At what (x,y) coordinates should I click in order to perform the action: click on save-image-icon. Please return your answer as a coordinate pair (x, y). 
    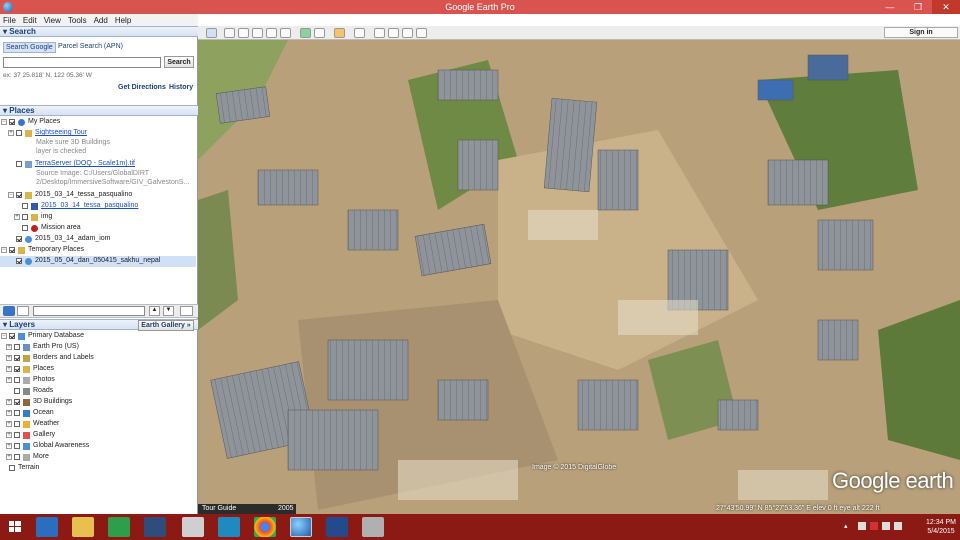
    Looking at the image, I should click on (407, 33).